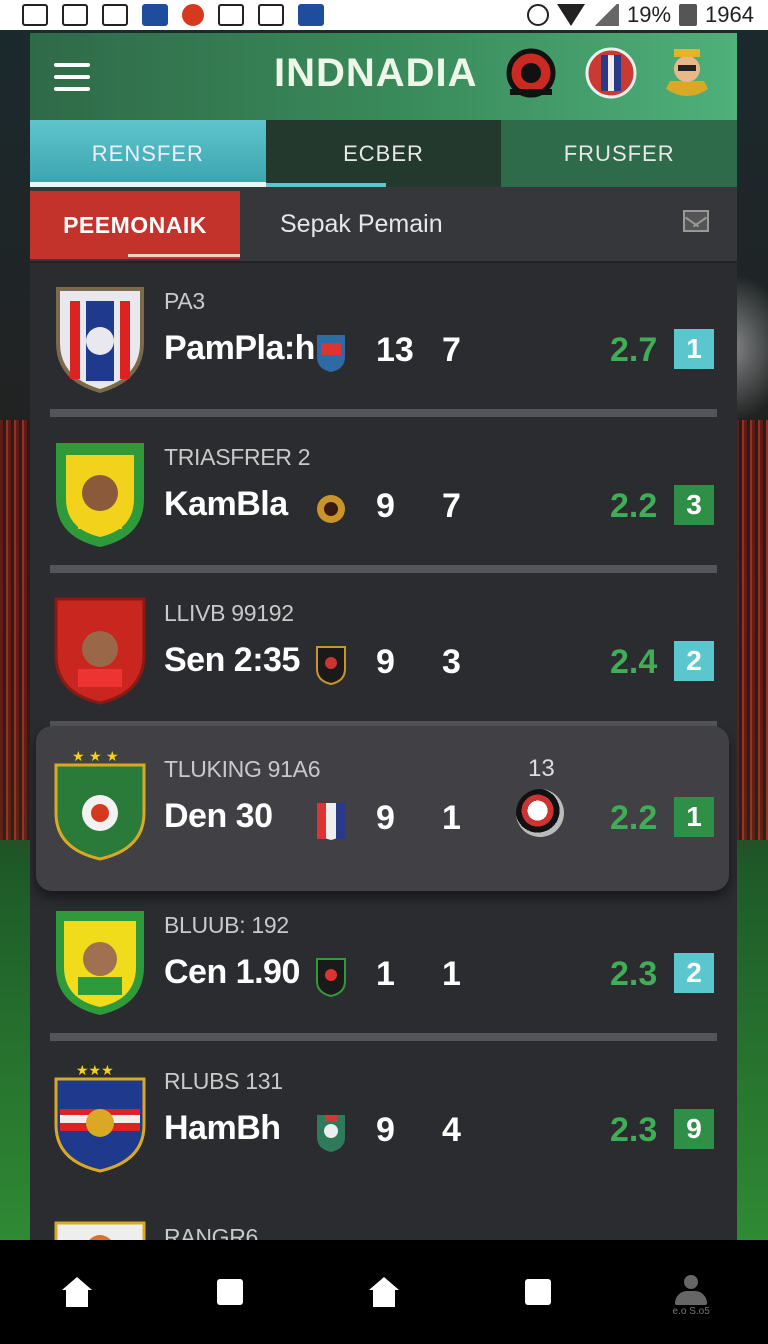  I want to click on list-item: TRIASFRER 2 KamBla 9 7 2.2 3, so click(383, 497).